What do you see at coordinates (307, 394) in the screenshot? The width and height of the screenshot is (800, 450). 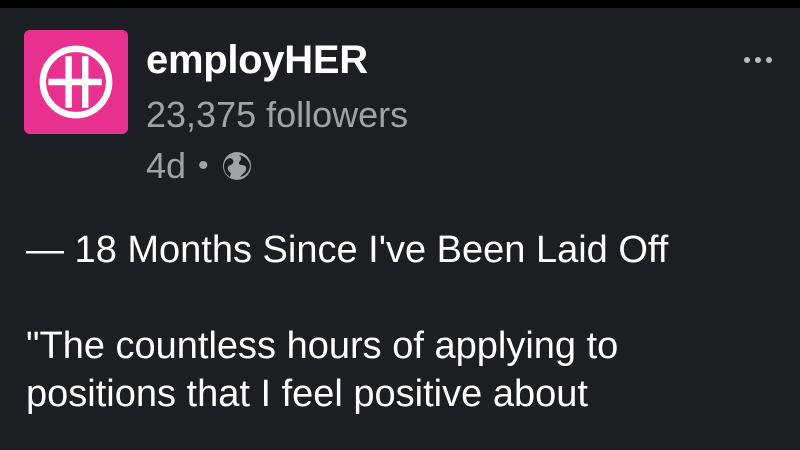 I see `post-quote-line-2: positions that I feel positive about` at bounding box center [307, 394].